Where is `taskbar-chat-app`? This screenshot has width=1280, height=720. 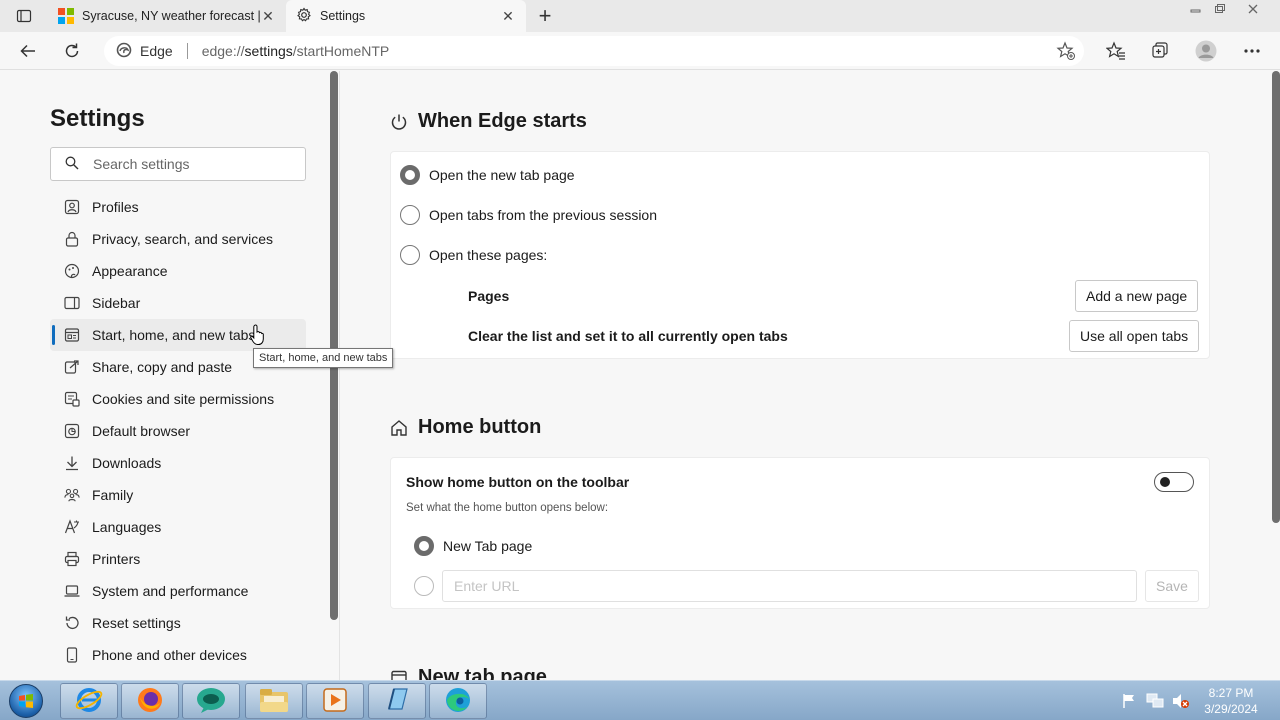
taskbar-chat-app is located at coordinates (211, 701).